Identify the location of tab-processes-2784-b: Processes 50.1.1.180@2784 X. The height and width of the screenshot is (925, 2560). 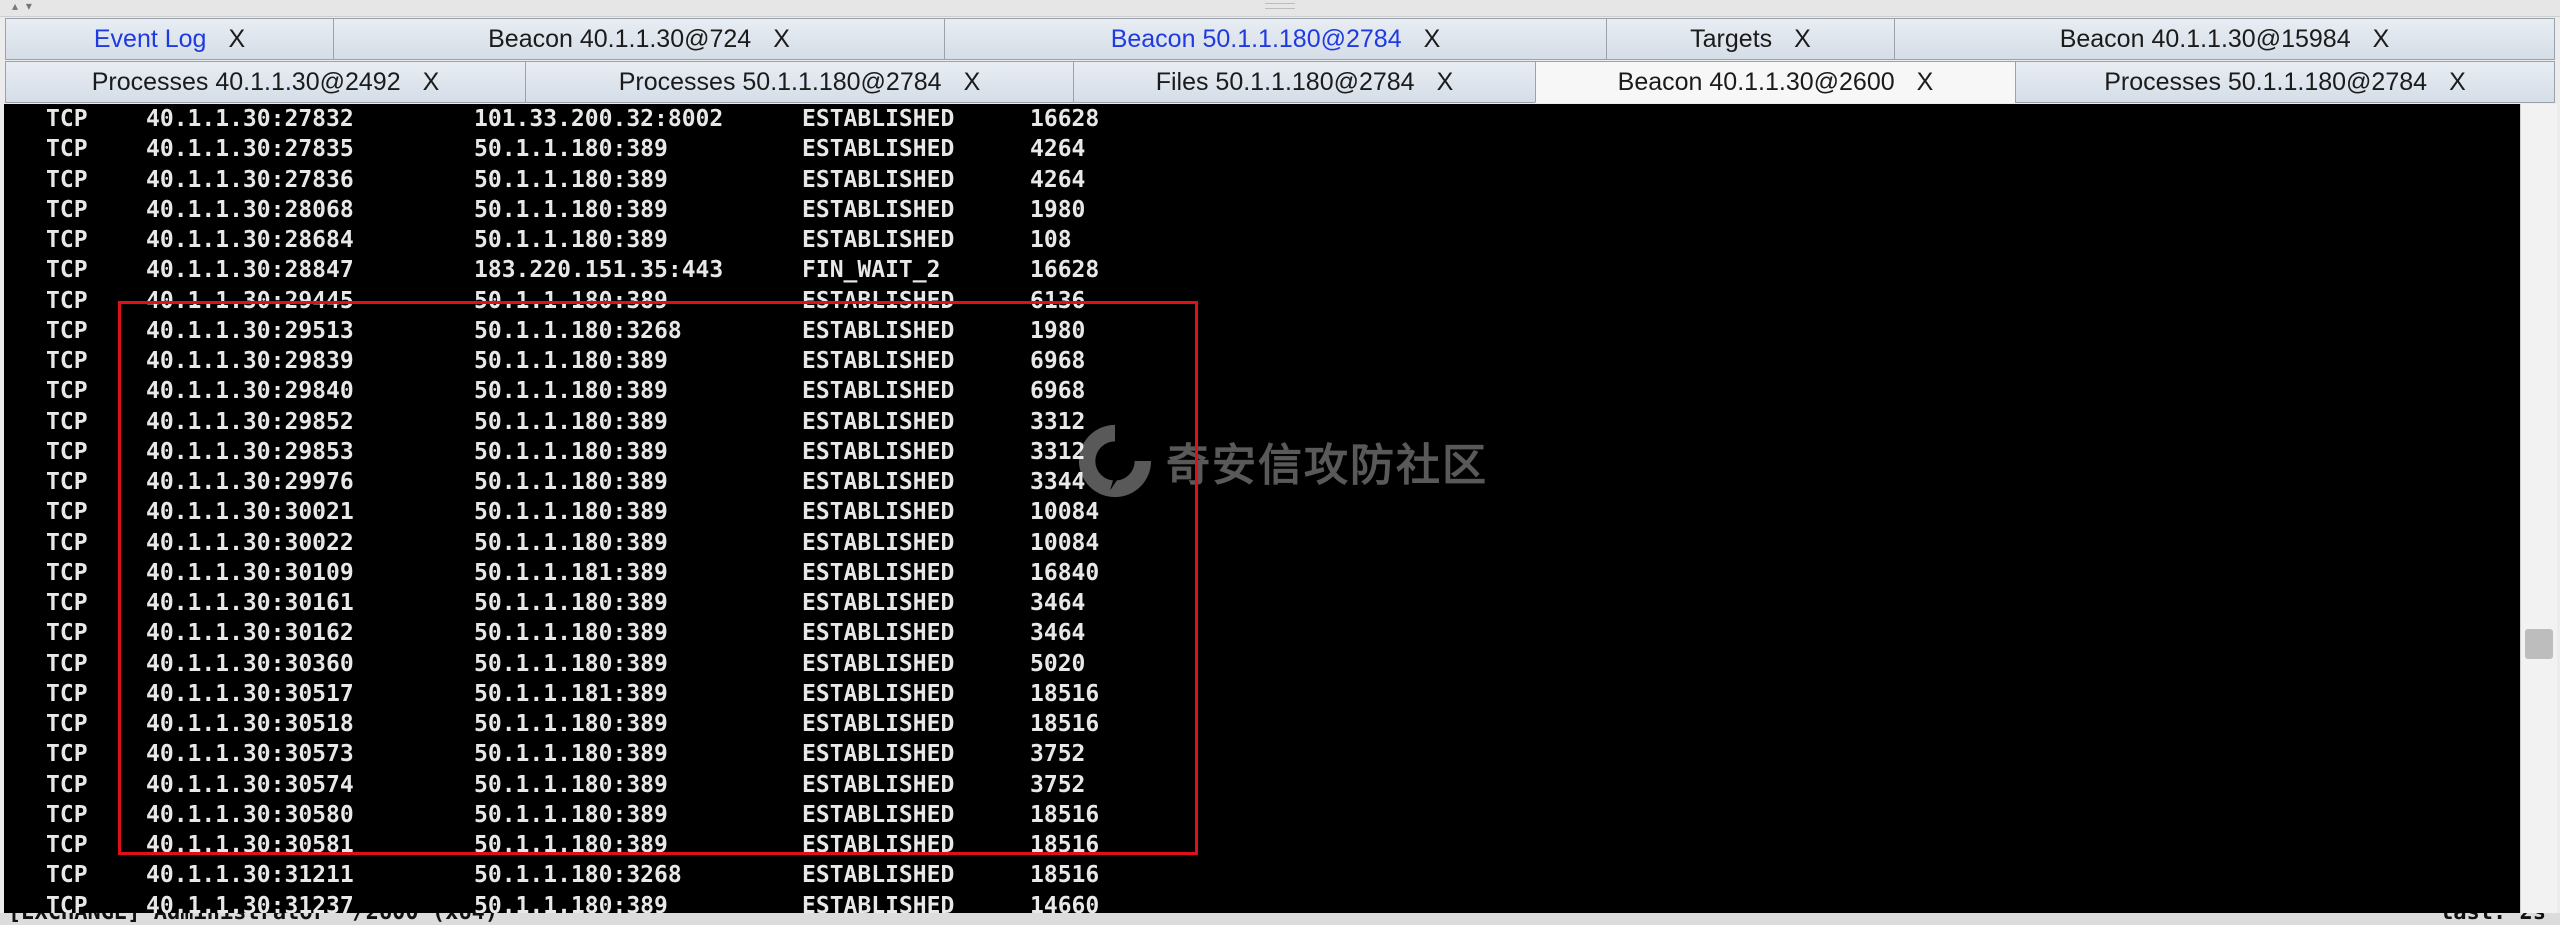
(2285, 82).